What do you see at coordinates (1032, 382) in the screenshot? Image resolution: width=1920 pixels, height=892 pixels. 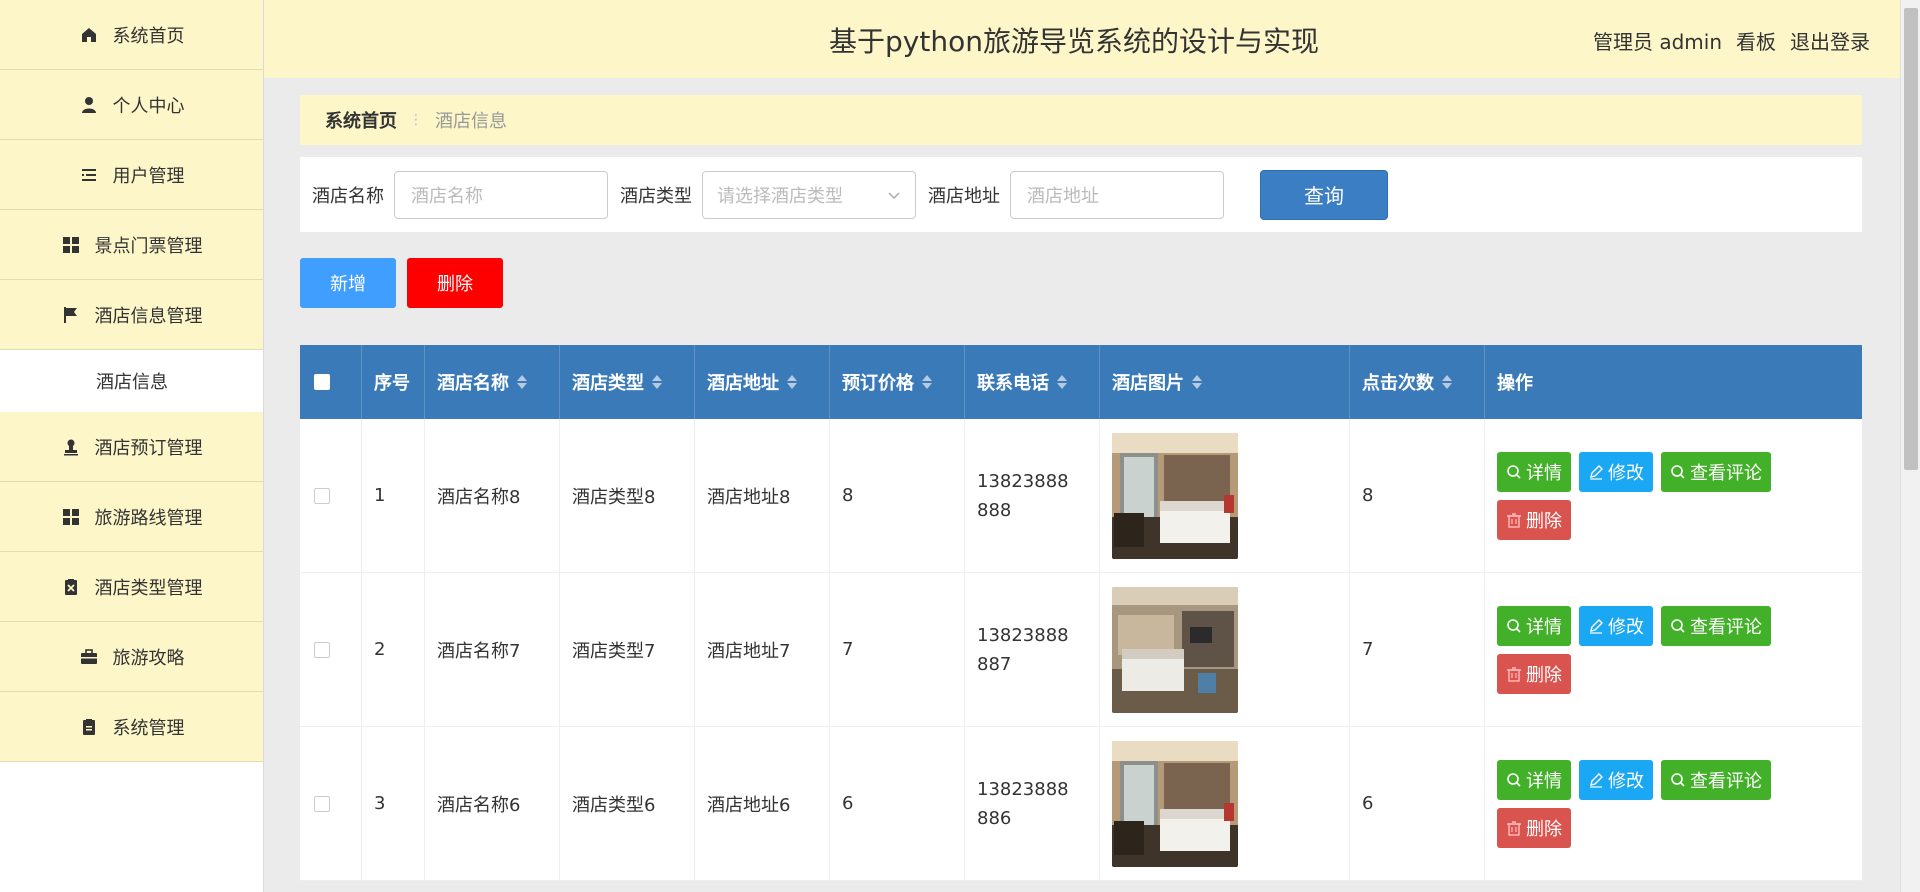 I see `column-header: 联系电话` at bounding box center [1032, 382].